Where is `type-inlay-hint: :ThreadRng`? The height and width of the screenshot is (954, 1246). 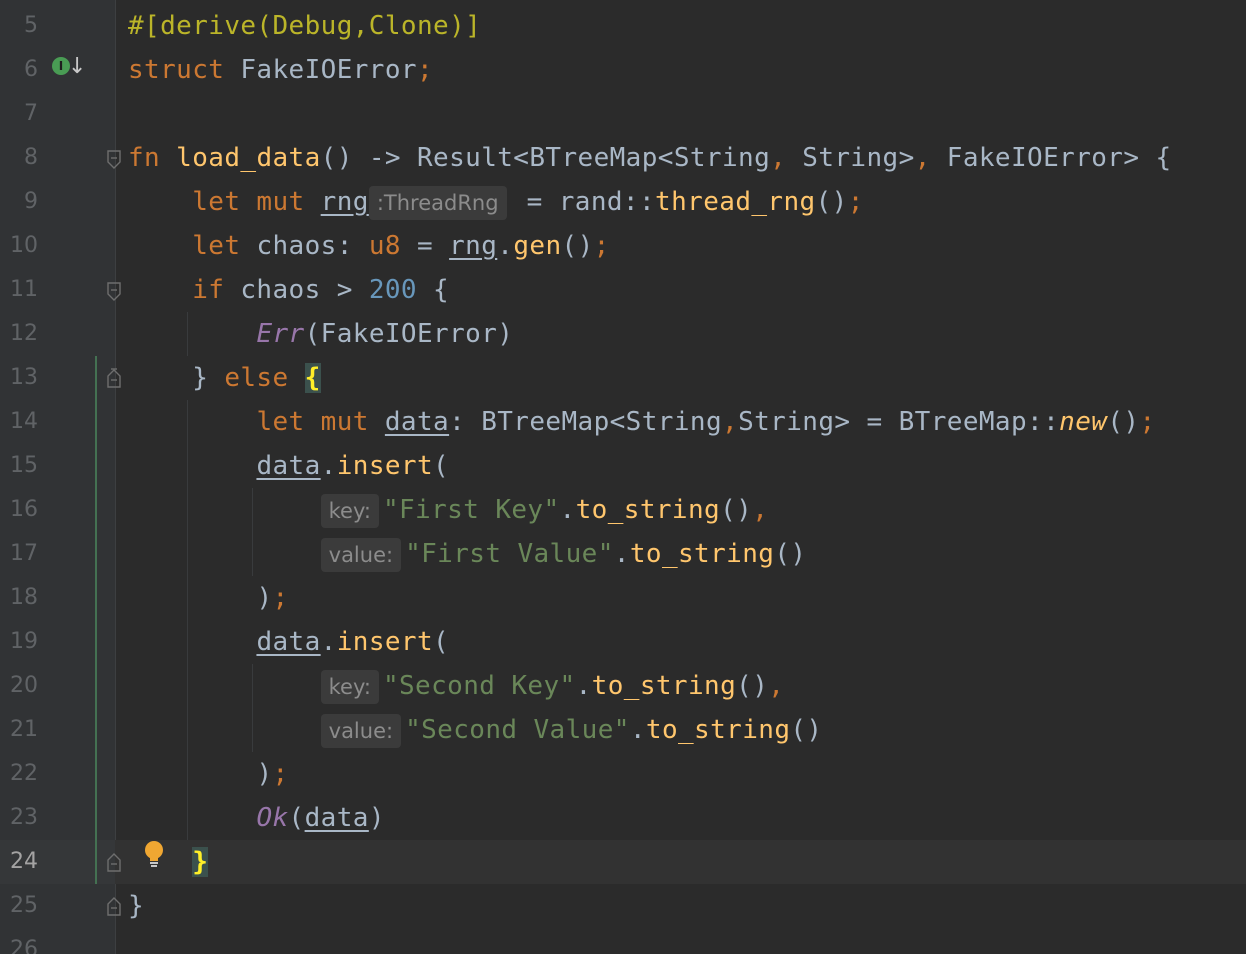 type-inlay-hint: :ThreadRng is located at coordinates (437, 202).